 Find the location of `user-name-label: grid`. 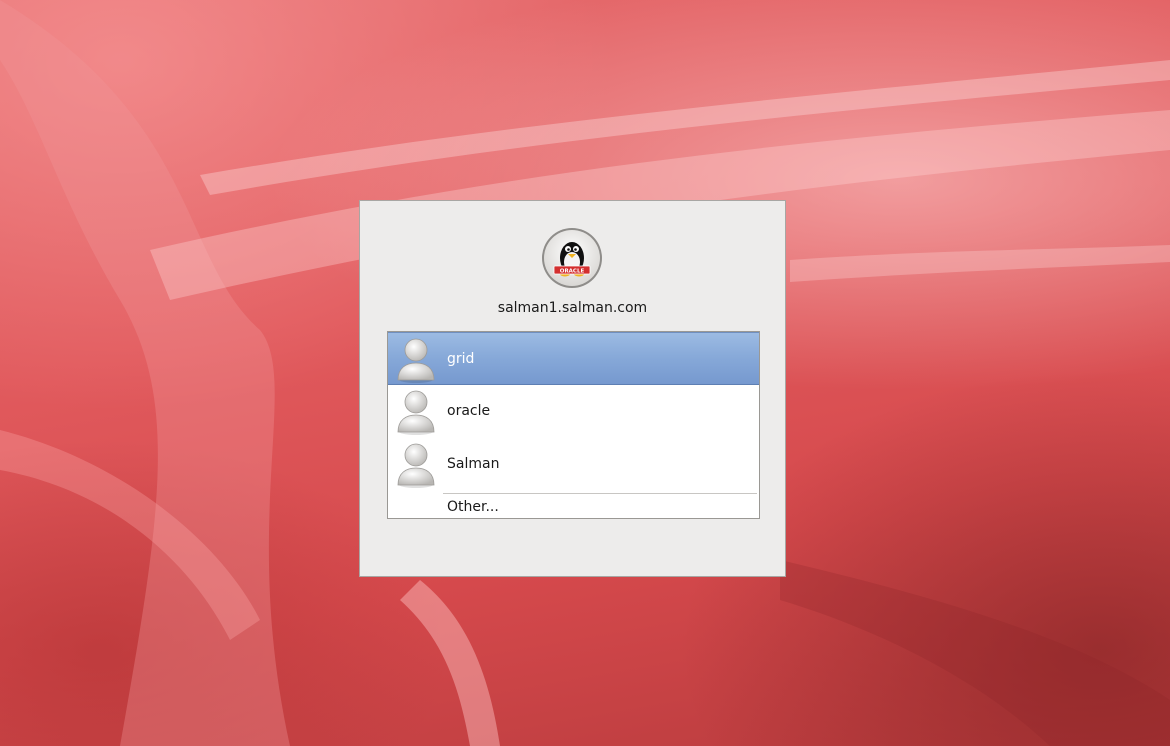

user-name-label: grid is located at coordinates (461, 359).